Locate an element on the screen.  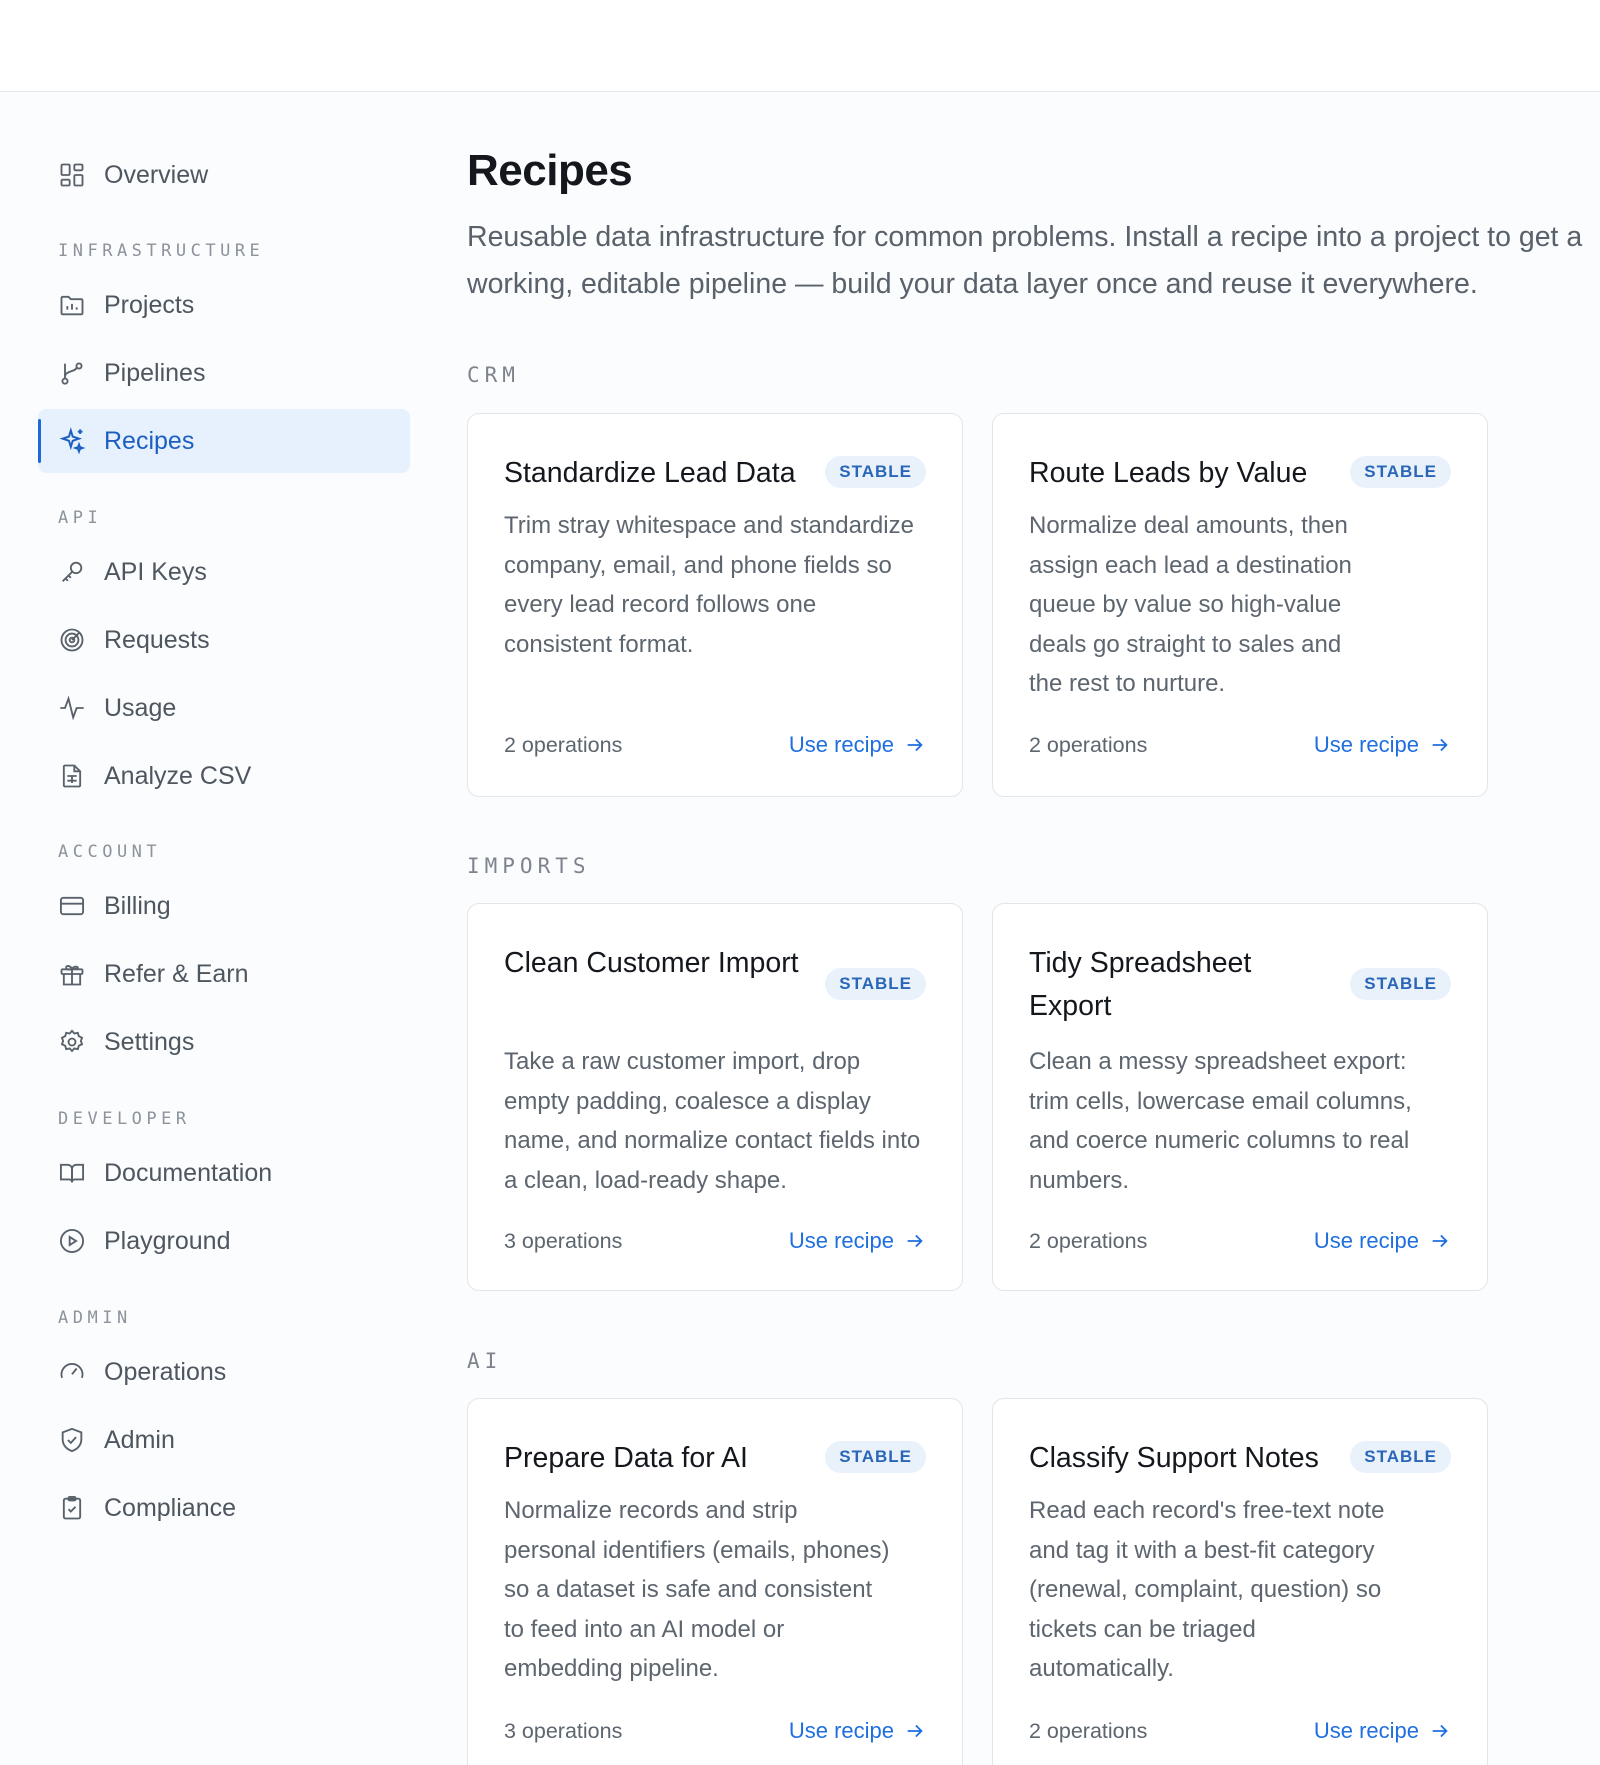
play-circle-icon is located at coordinates (72, 1241).